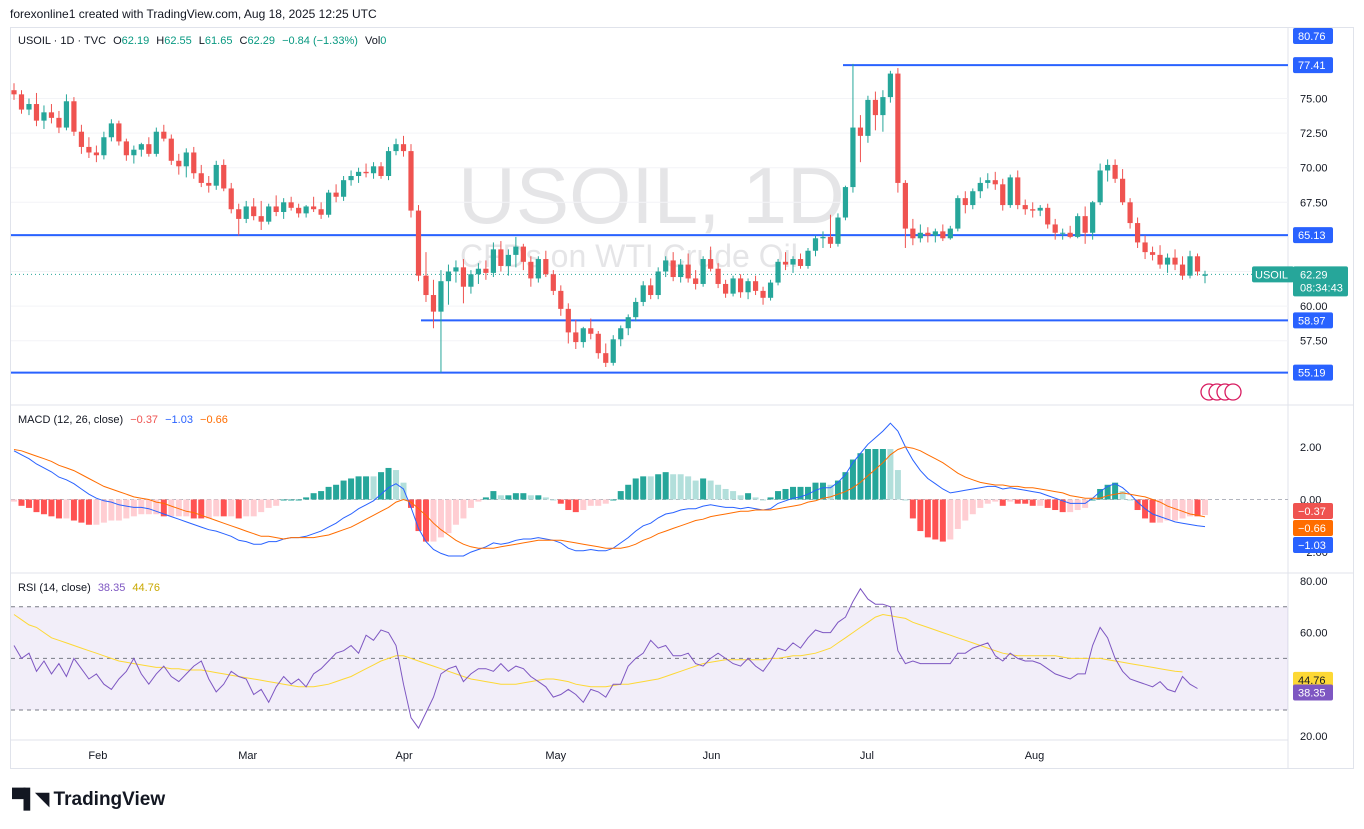 This screenshot has width=1364, height=829. I want to click on macd-legend: MACD (12, 26, close) −0.37 −1.03 −0.66, so click(125, 420).